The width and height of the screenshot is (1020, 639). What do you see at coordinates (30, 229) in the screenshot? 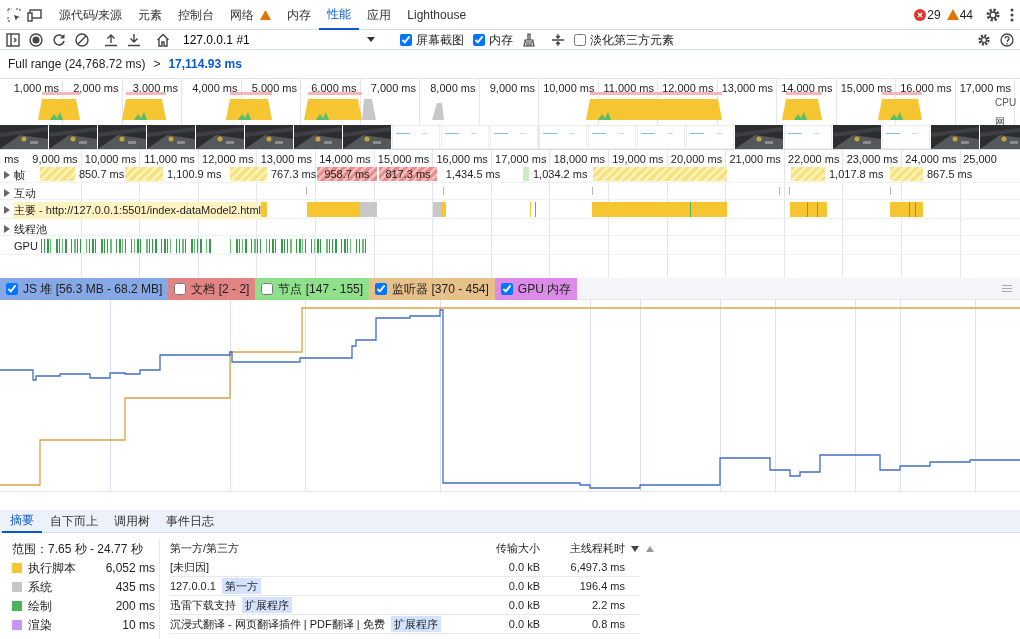
I see `track-label: 线程池` at bounding box center [30, 229].